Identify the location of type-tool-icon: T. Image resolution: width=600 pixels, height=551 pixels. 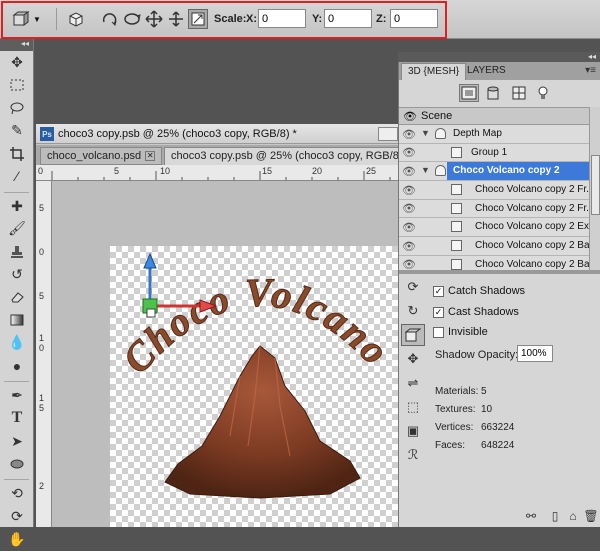
(17, 418).